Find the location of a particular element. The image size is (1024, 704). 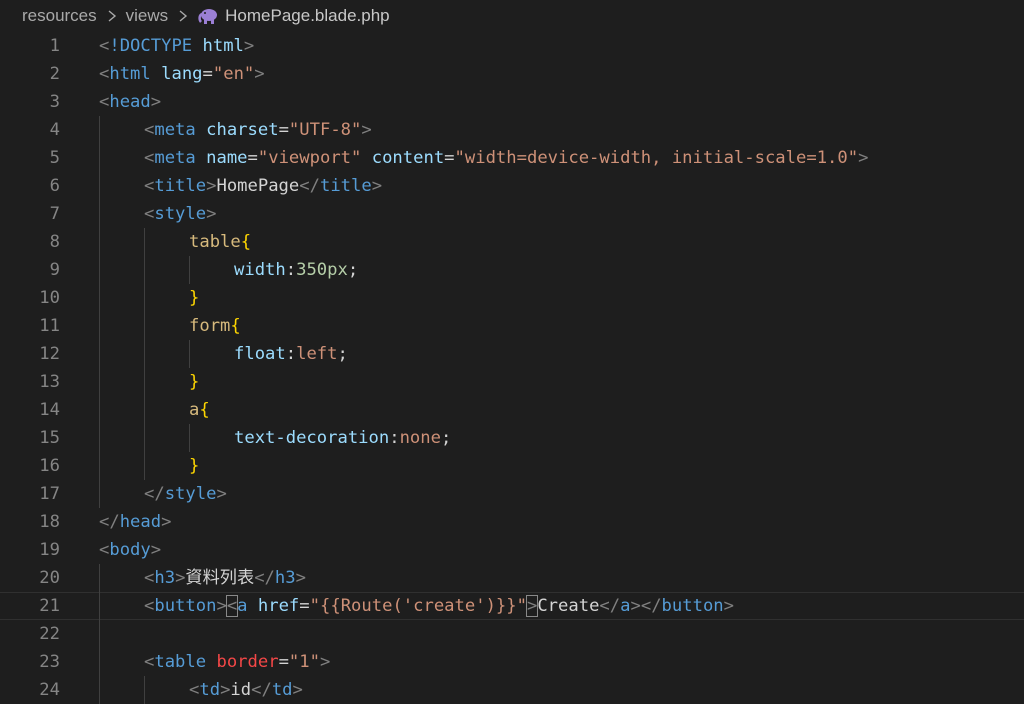

line-number: 14 is located at coordinates (49, 410).